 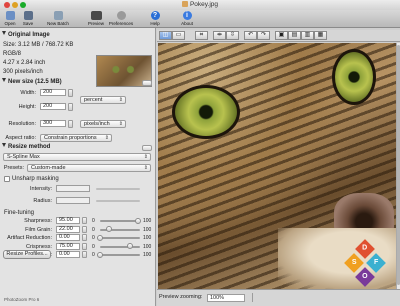 I want to click on presets-label: Presets:, so click(x=13, y=168).